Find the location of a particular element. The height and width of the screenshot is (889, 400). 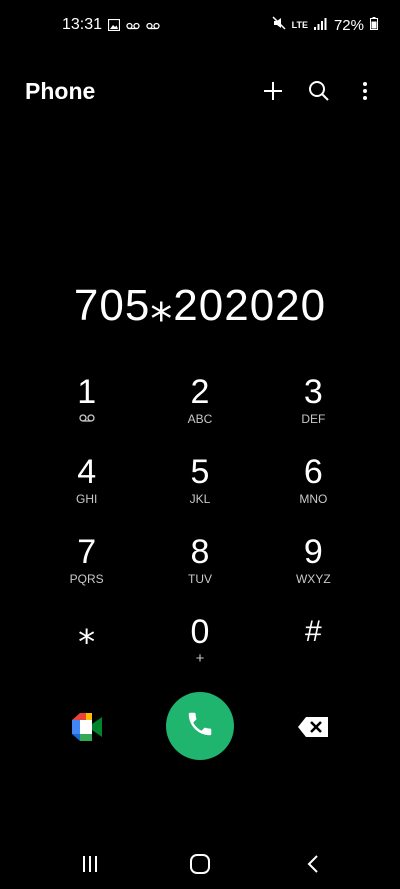

backspace-button is located at coordinates (313, 727).